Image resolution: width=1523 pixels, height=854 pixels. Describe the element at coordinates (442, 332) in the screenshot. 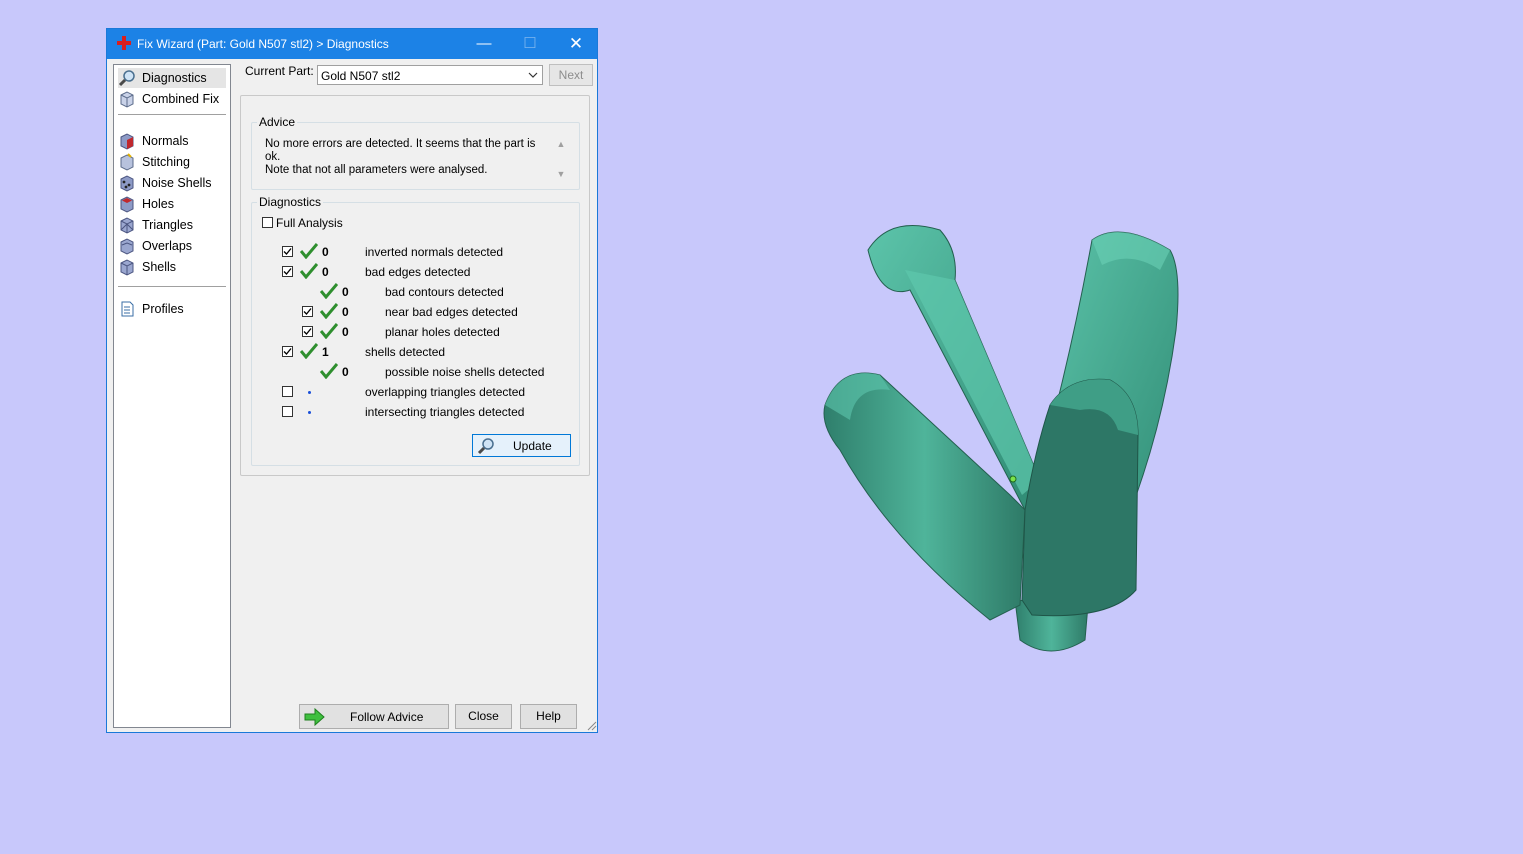

I see `row-label: planar holes detected` at that location.